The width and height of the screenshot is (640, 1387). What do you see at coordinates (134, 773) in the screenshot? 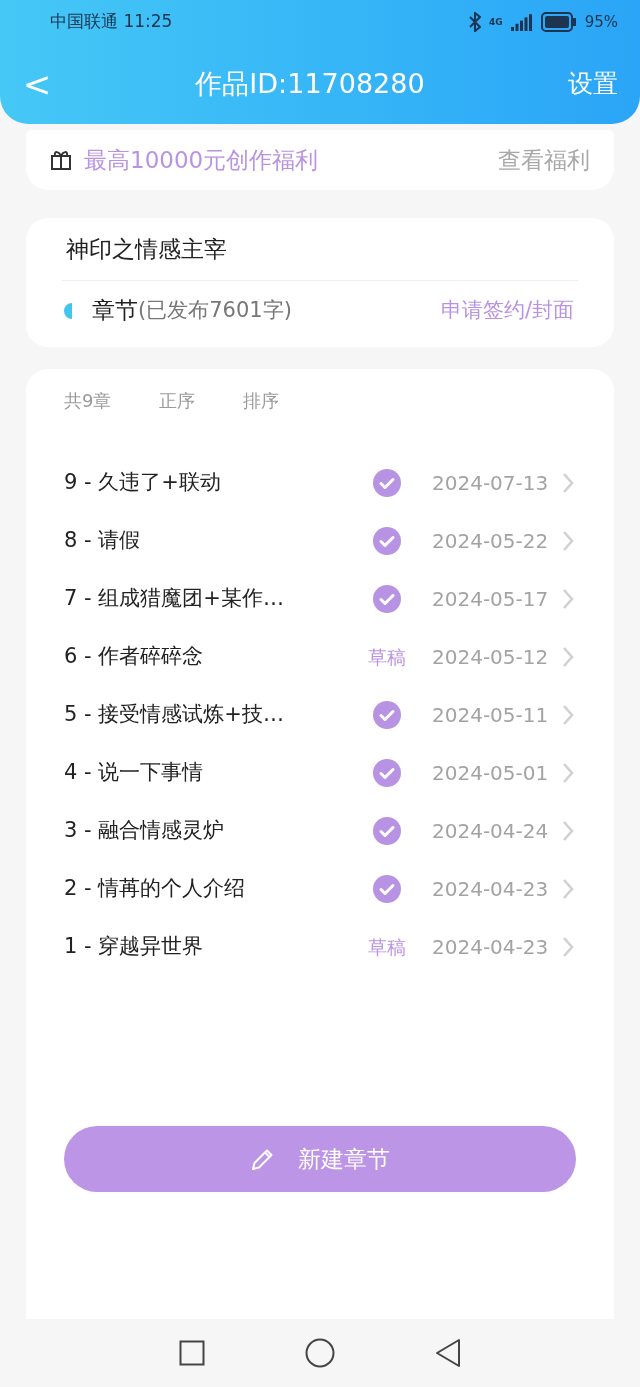
I see `chapter-title: 4 - 说一下事情` at bounding box center [134, 773].